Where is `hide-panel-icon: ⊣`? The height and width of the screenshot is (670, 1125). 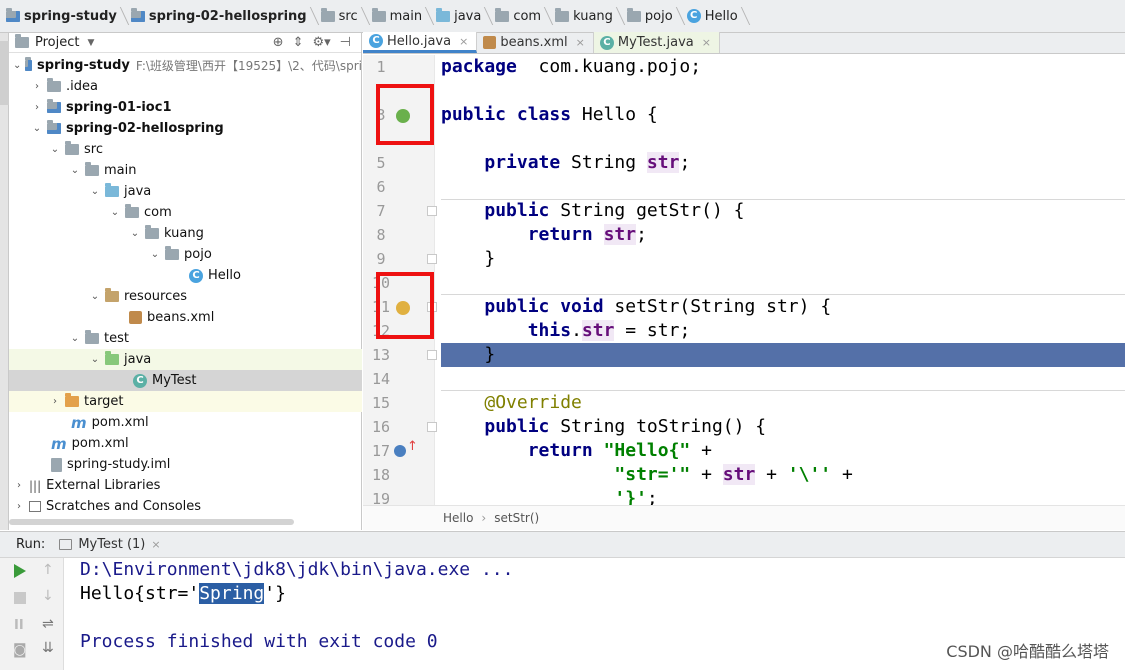 hide-panel-icon: ⊣ is located at coordinates (345, 42).